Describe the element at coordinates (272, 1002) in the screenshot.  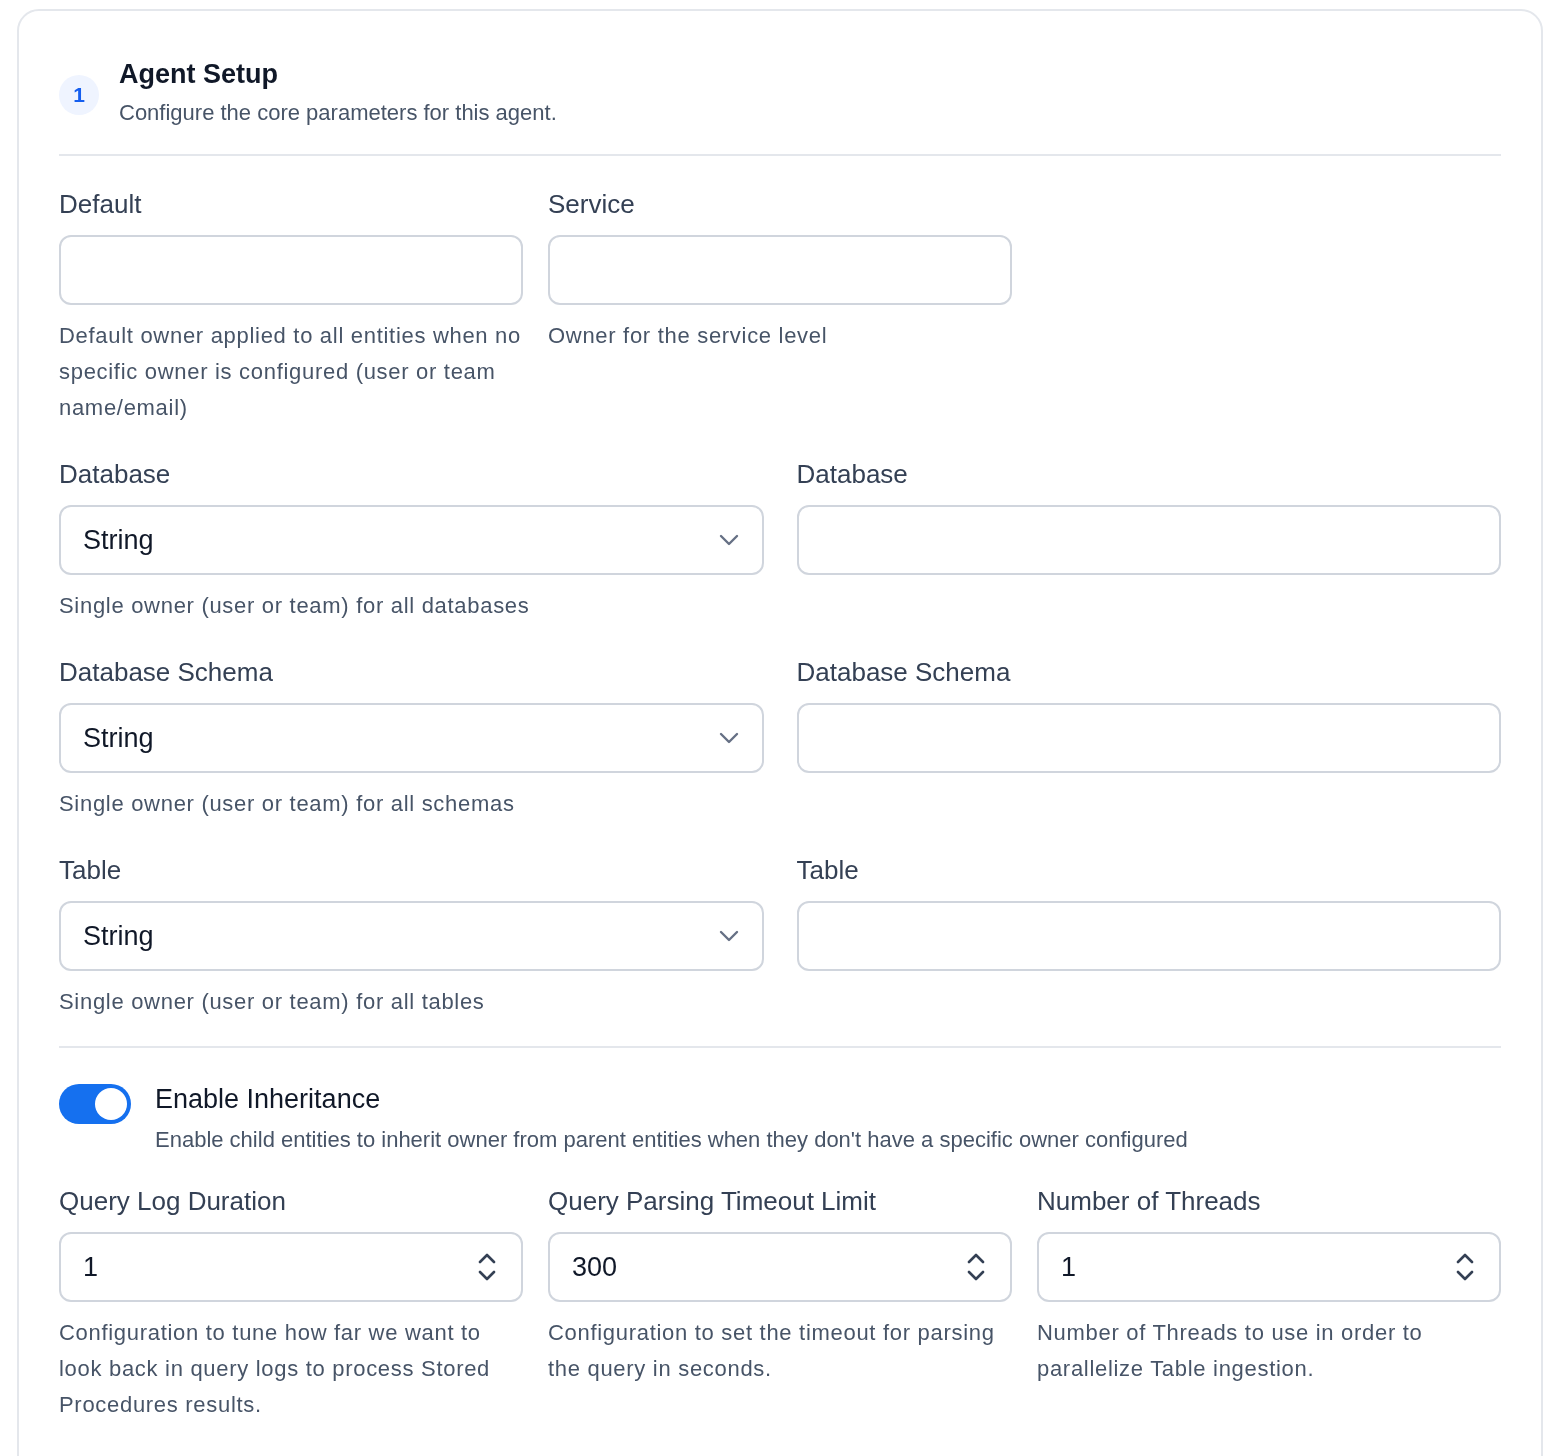
I see `help-text: Single owner (user or team) for all tables` at that location.